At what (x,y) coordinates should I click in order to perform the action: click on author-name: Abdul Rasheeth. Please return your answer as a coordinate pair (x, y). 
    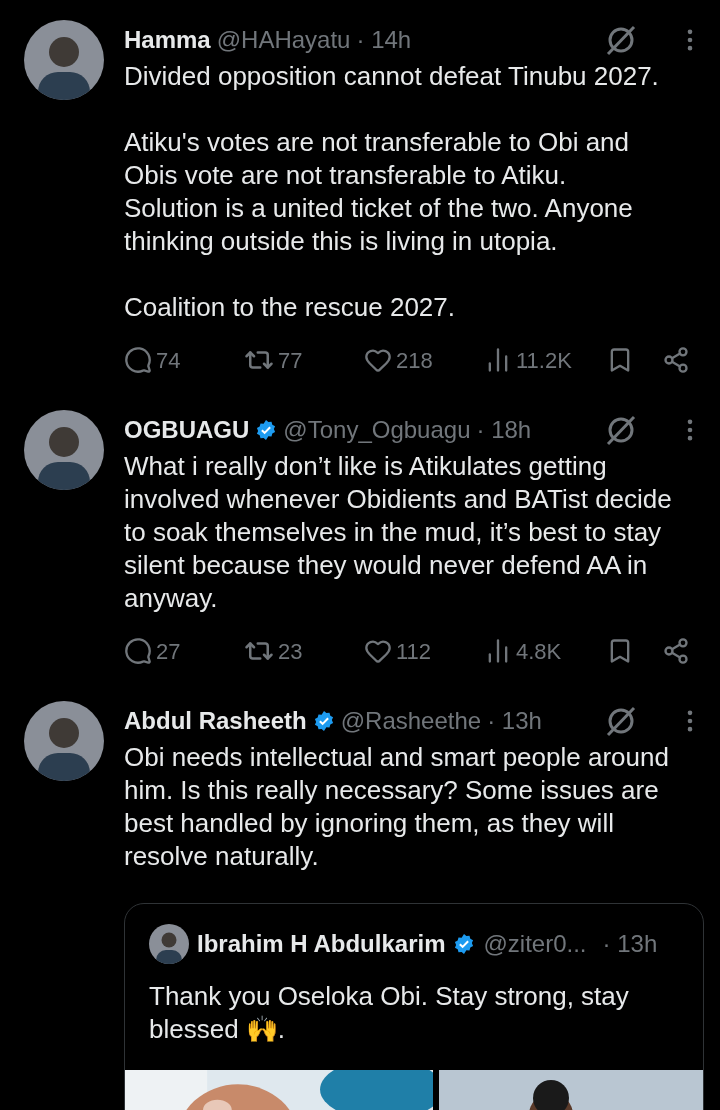
    Looking at the image, I should click on (215, 721).